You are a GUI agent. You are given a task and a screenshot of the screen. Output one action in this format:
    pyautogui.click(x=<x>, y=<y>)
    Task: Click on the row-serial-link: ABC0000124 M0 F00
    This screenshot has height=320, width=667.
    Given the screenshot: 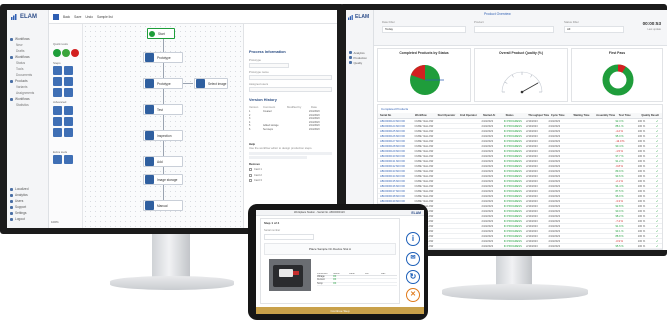 What is the action you would take?
    pyautogui.click(x=395, y=126)
    